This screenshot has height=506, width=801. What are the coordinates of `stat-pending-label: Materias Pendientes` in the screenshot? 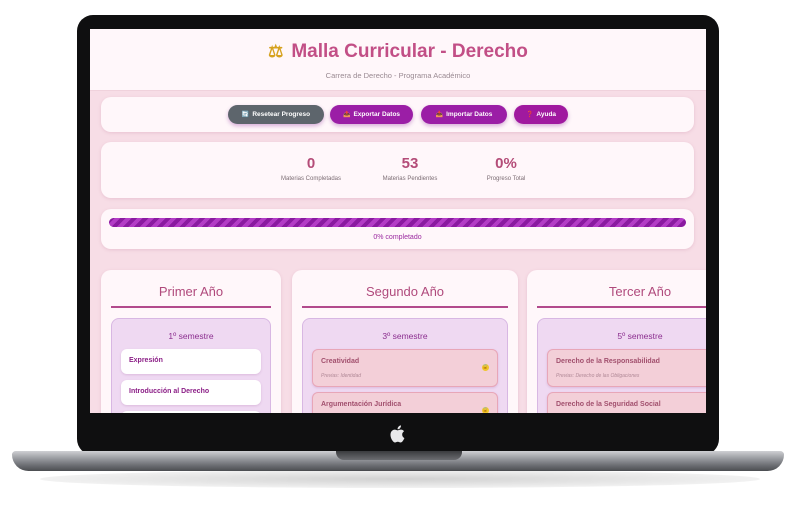 It's located at (410, 179).